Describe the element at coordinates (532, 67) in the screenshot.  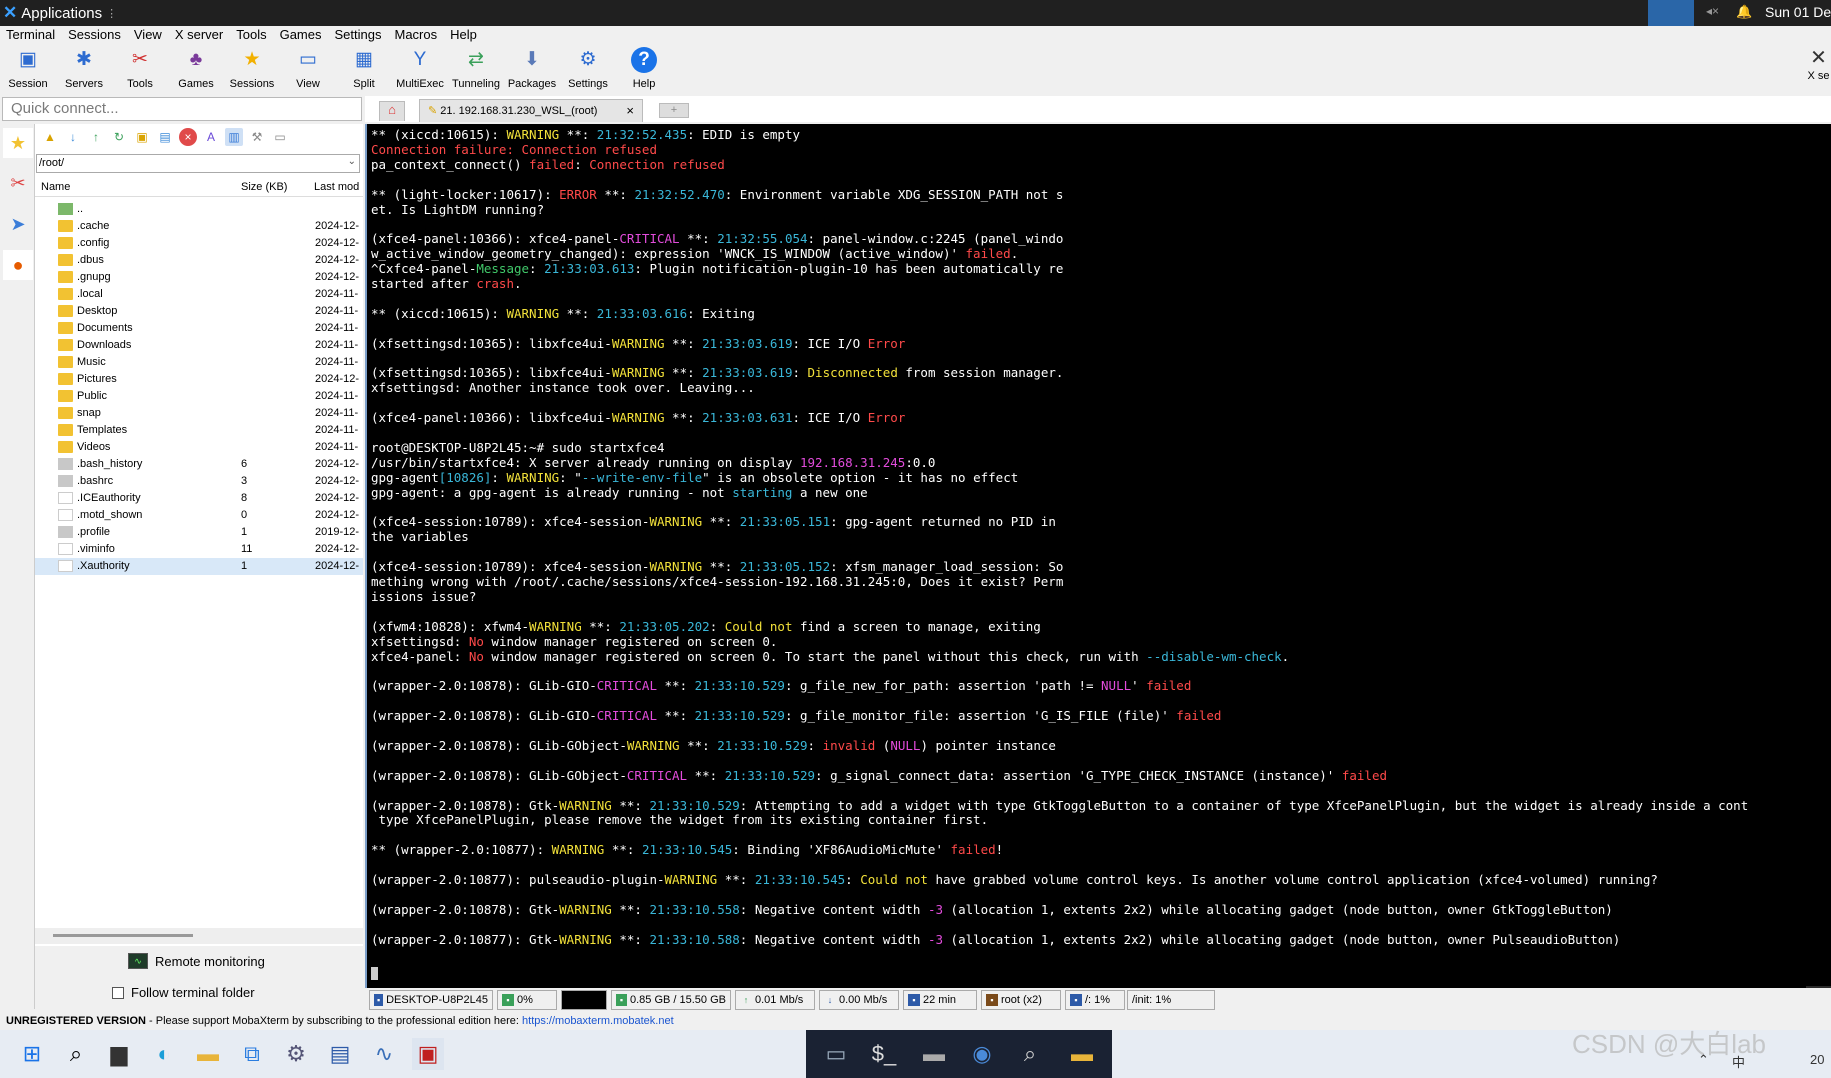
I see `toolbar-packages-button: ⬇Packages` at that location.